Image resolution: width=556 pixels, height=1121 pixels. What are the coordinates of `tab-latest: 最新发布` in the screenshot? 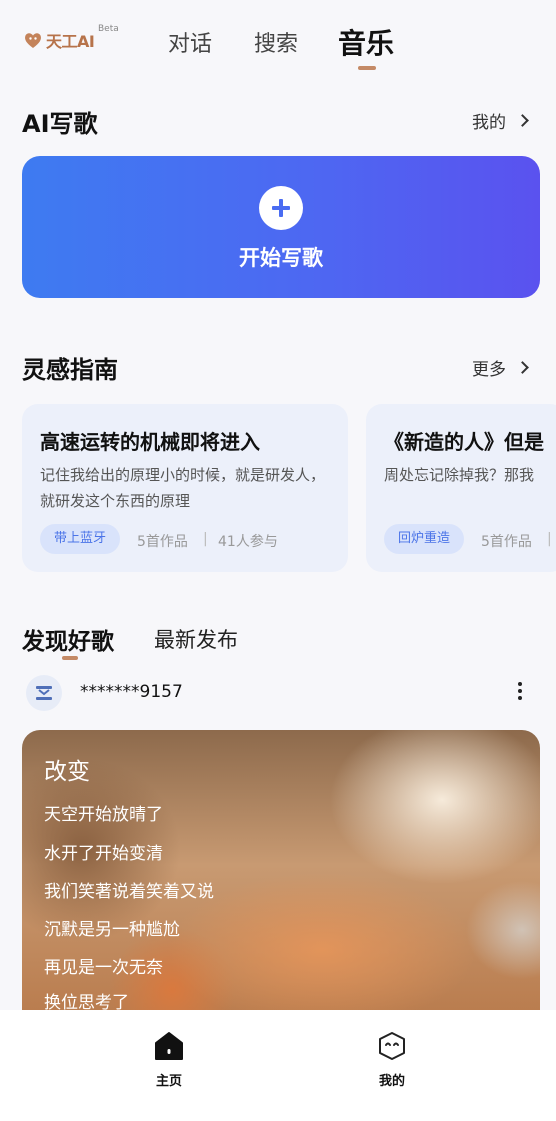 It's located at (196, 639).